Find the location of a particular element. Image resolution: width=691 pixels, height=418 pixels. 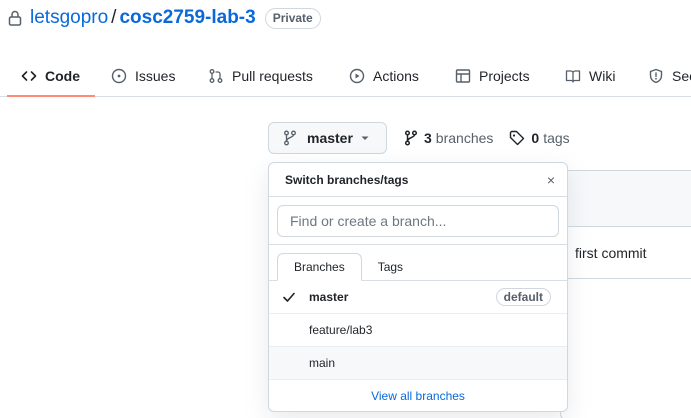

tags-count: 0 is located at coordinates (535, 138).